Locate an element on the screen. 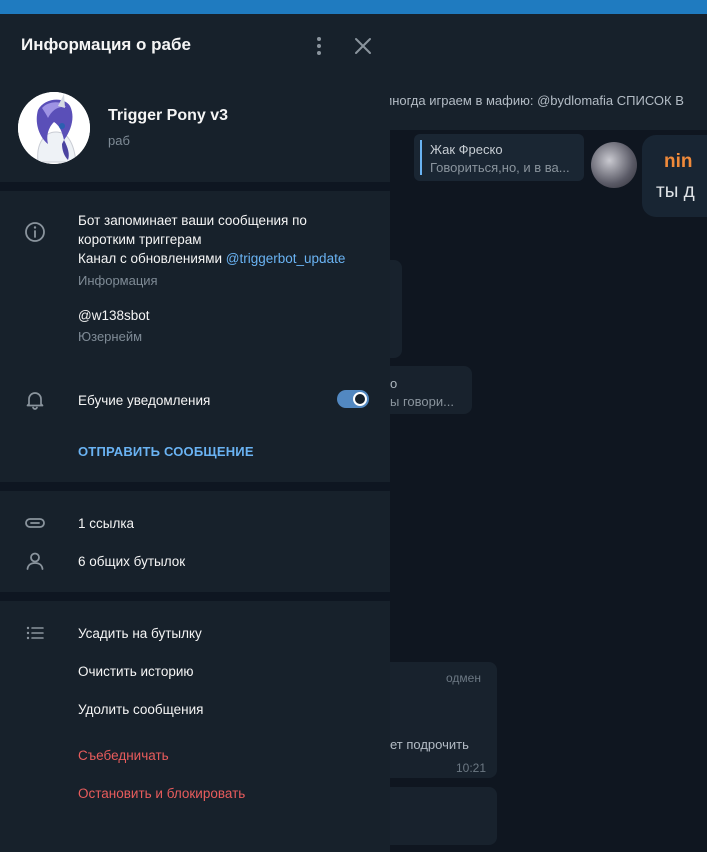 Image resolution: width=707 pixels, height=852 pixels. reply-author: Жак Фреско is located at coordinates (466, 149).